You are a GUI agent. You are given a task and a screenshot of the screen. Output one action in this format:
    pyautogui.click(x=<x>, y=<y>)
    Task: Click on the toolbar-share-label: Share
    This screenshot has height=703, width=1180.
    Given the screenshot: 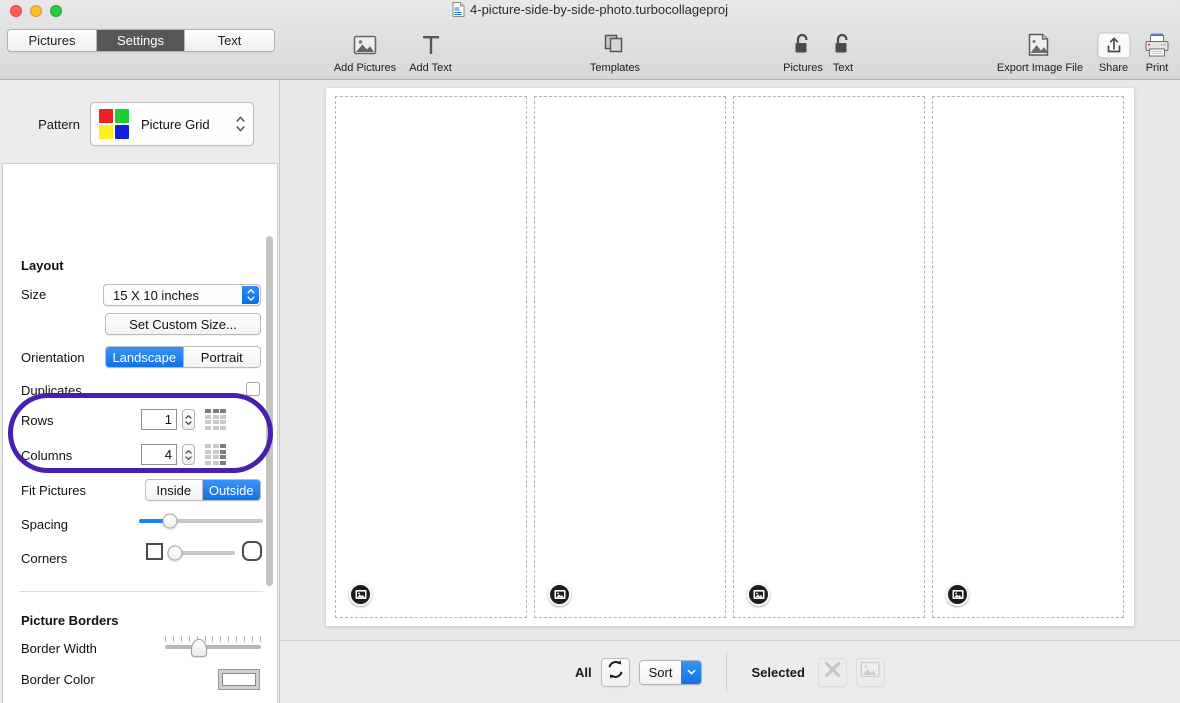 What is the action you would take?
    pyautogui.click(x=1113, y=68)
    